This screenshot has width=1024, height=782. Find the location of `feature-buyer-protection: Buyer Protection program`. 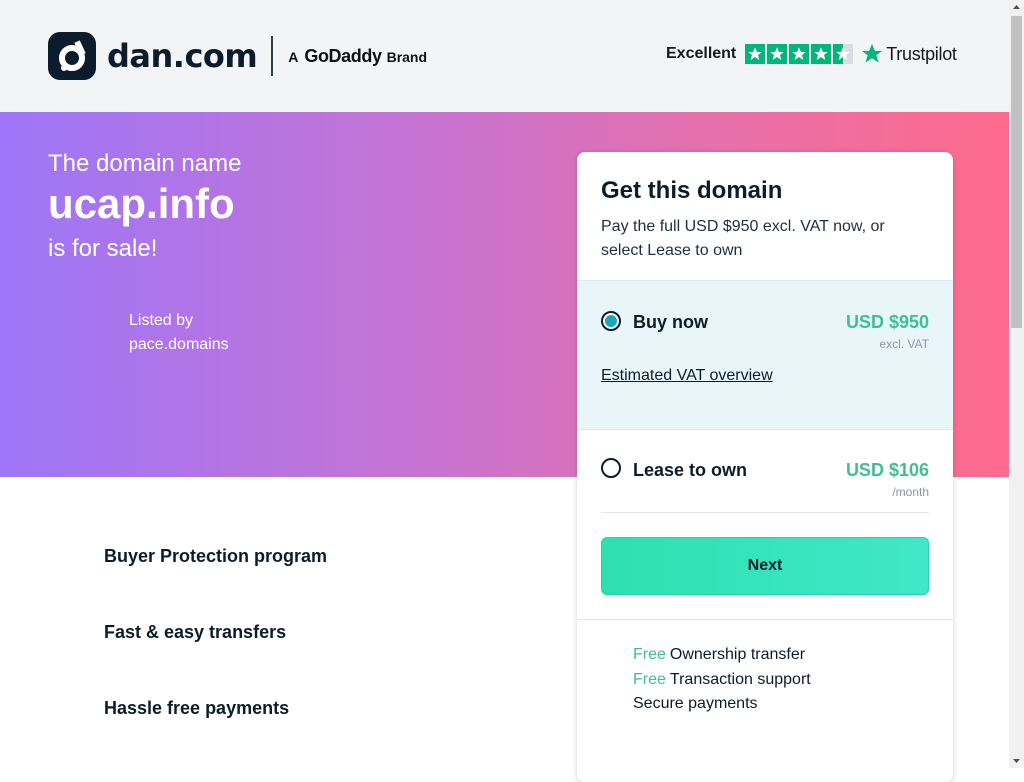

feature-buyer-protection: Buyer Protection program is located at coordinates (216, 556).